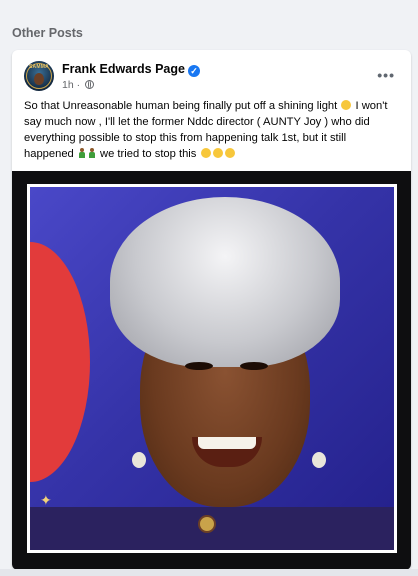 Image resolution: width=418 pixels, height=576 pixels. What do you see at coordinates (78, 85) in the screenshot?
I see `post-meta: 1h ·` at bounding box center [78, 85].